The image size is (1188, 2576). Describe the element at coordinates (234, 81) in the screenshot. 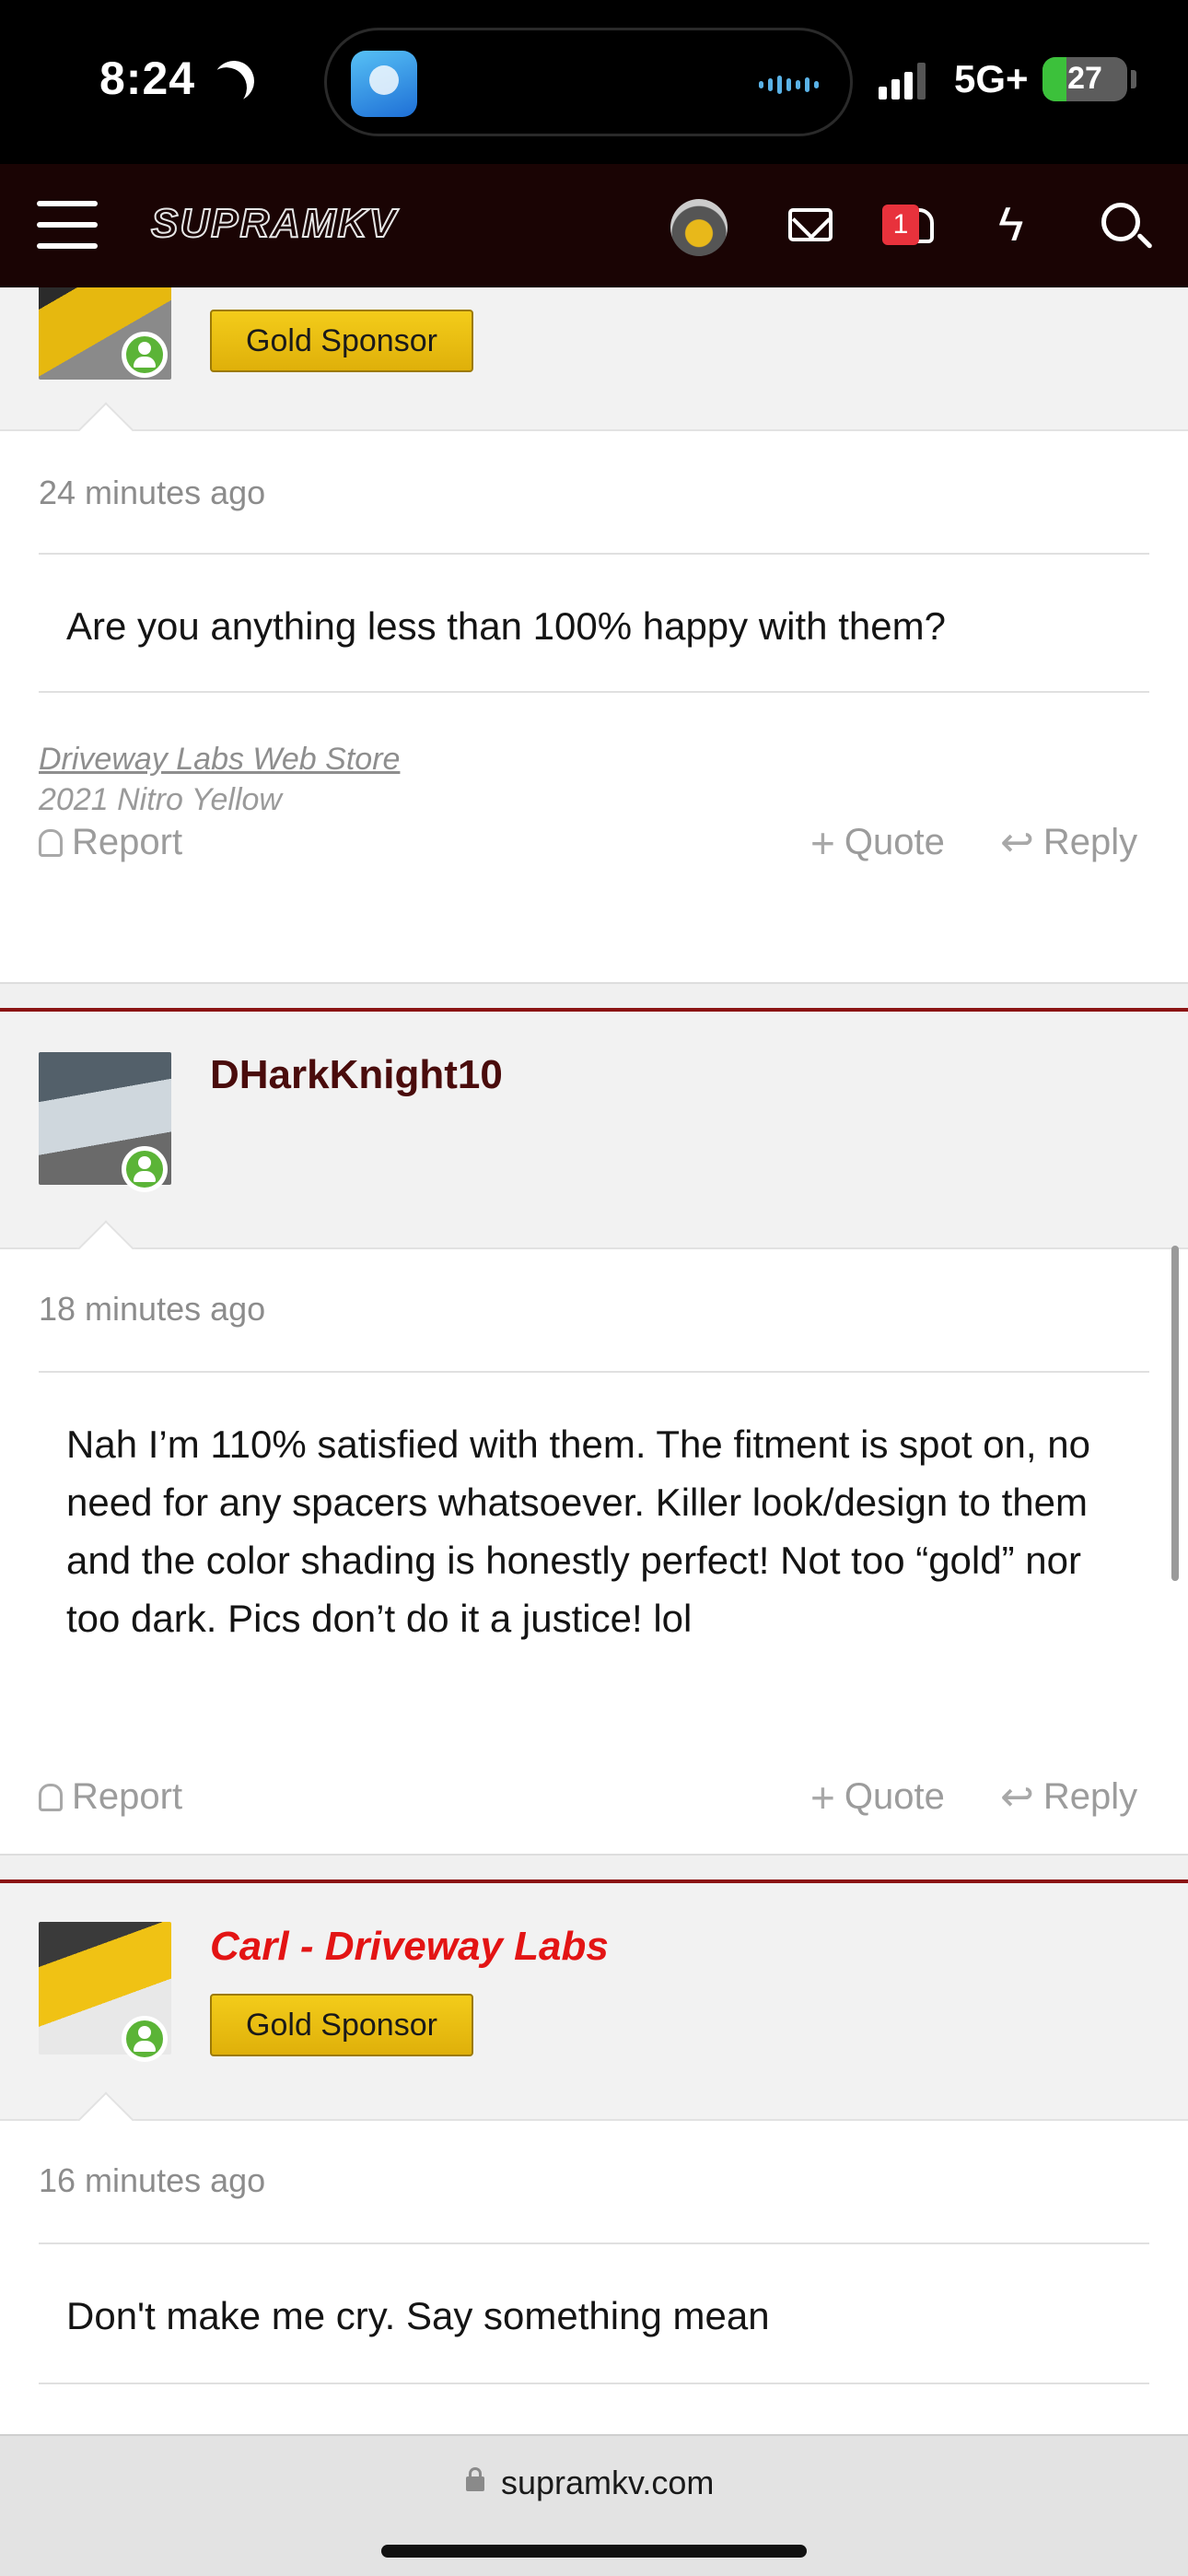

I see `moon-icon` at that location.